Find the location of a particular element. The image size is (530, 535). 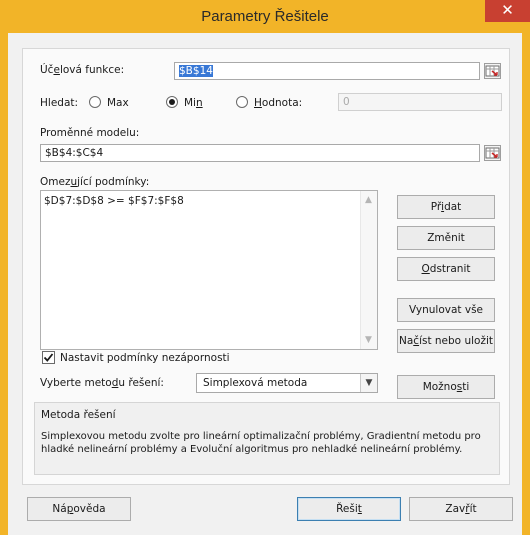

nonneg-label: Nastavit podmínky nezápornosti is located at coordinates (145, 358).